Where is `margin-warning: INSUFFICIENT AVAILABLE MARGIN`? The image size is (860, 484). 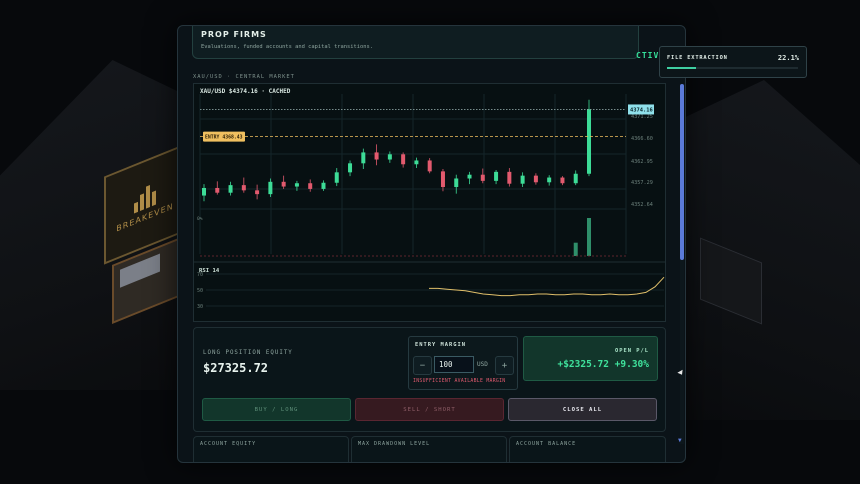 margin-warning: INSUFFICIENT AVAILABLE MARGIN is located at coordinates (459, 381).